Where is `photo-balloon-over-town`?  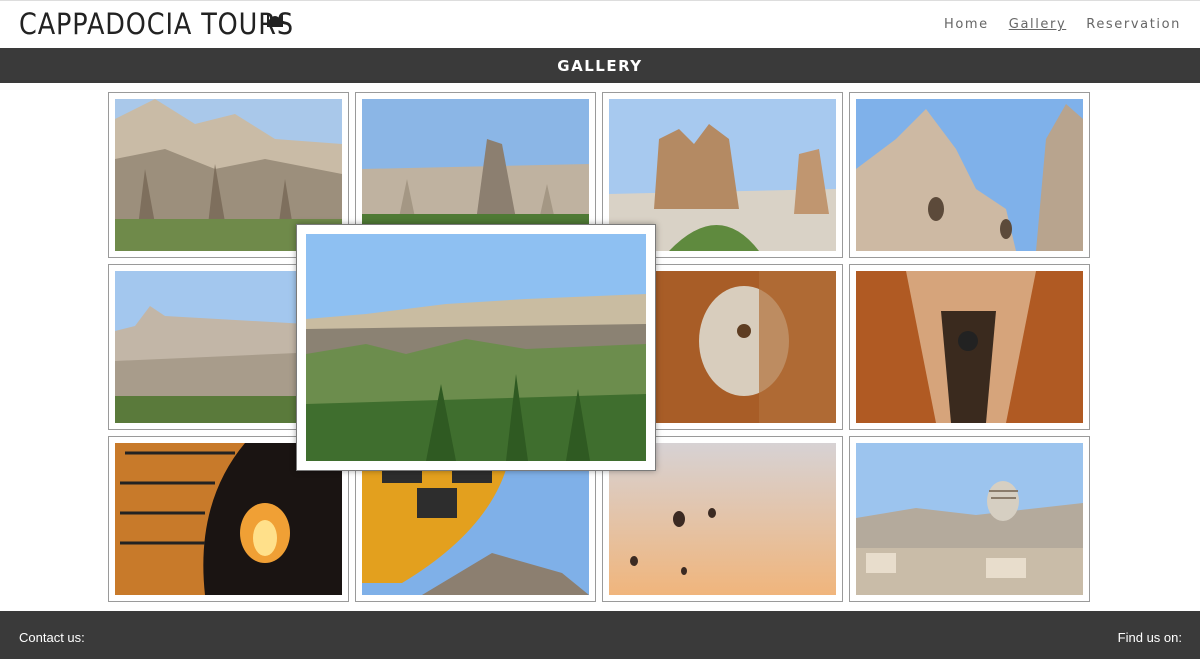
photo-balloon-over-town is located at coordinates (969, 519).